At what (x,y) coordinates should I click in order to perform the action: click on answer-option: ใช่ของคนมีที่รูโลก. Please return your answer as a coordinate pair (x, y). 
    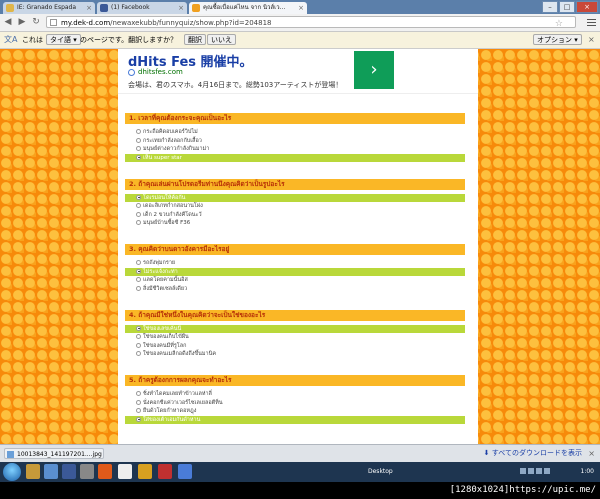
    Looking at the image, I should click on (295, 346).